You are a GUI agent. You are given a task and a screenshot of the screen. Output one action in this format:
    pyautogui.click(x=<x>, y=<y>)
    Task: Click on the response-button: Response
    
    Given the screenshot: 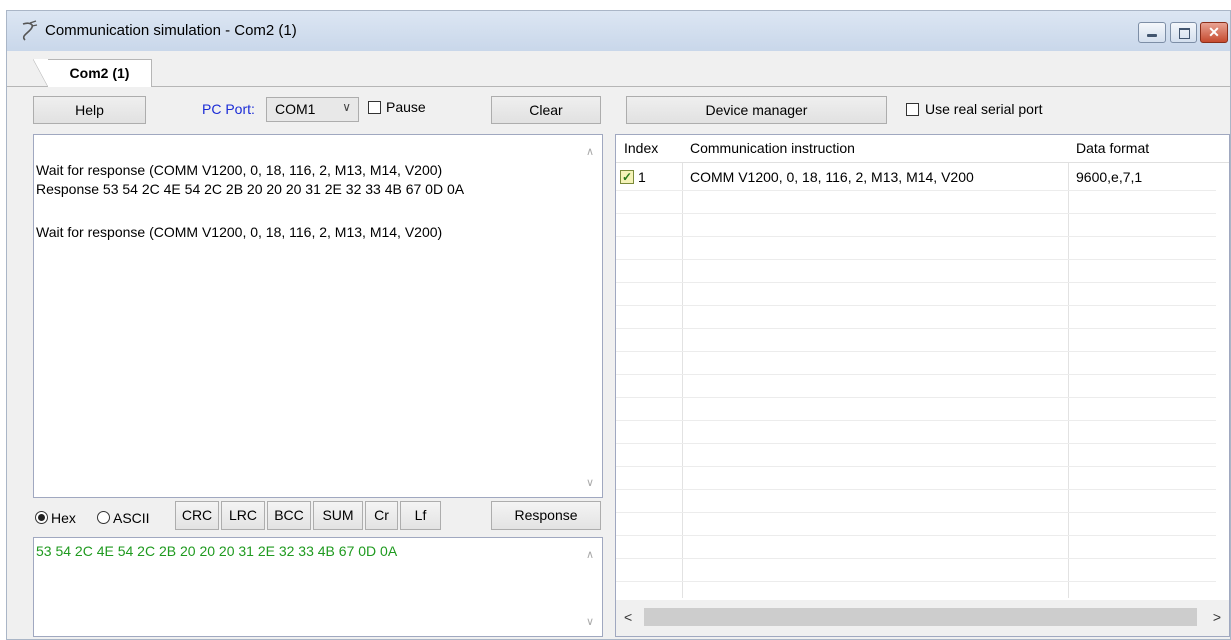 What is the action you would take?
    pyautogui.click(x=546, y=515)
    